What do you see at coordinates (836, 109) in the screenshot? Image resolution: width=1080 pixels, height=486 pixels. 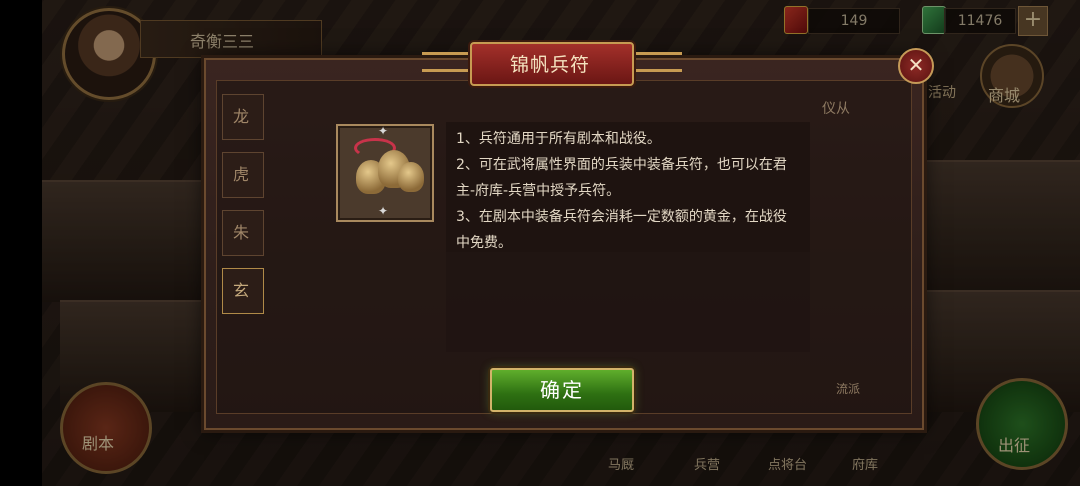 I see `retinue-label: 仪从` at bounding box center [836, 109].